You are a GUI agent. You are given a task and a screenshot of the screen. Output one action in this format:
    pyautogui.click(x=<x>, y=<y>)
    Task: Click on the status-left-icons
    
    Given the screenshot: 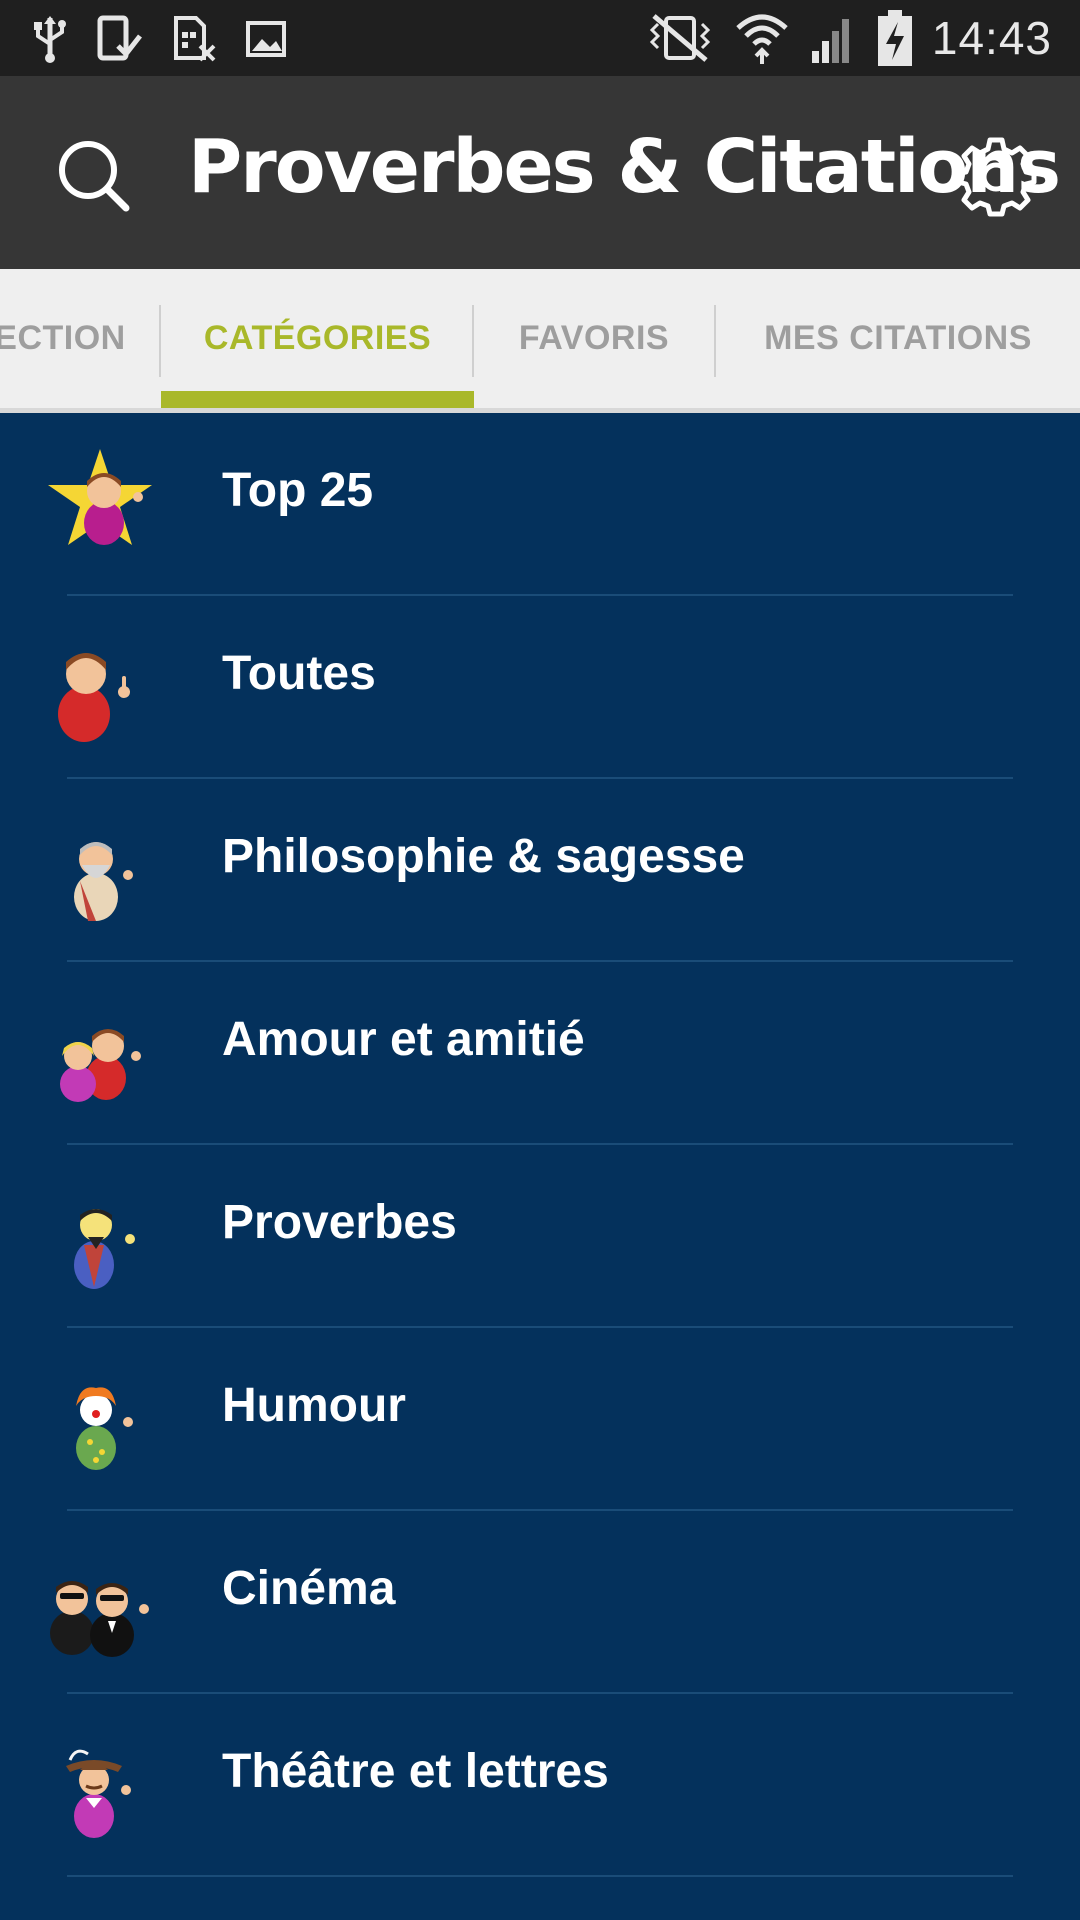 What is the action you would take?
    pyautogui.click(x=159, y=39)
    